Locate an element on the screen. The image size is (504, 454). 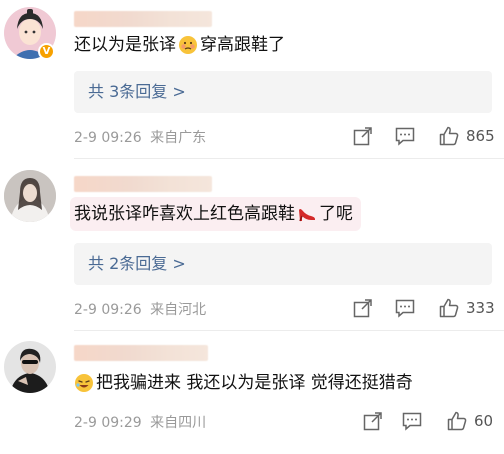
comment-actions: 865 is located at coordinates (425, 136).